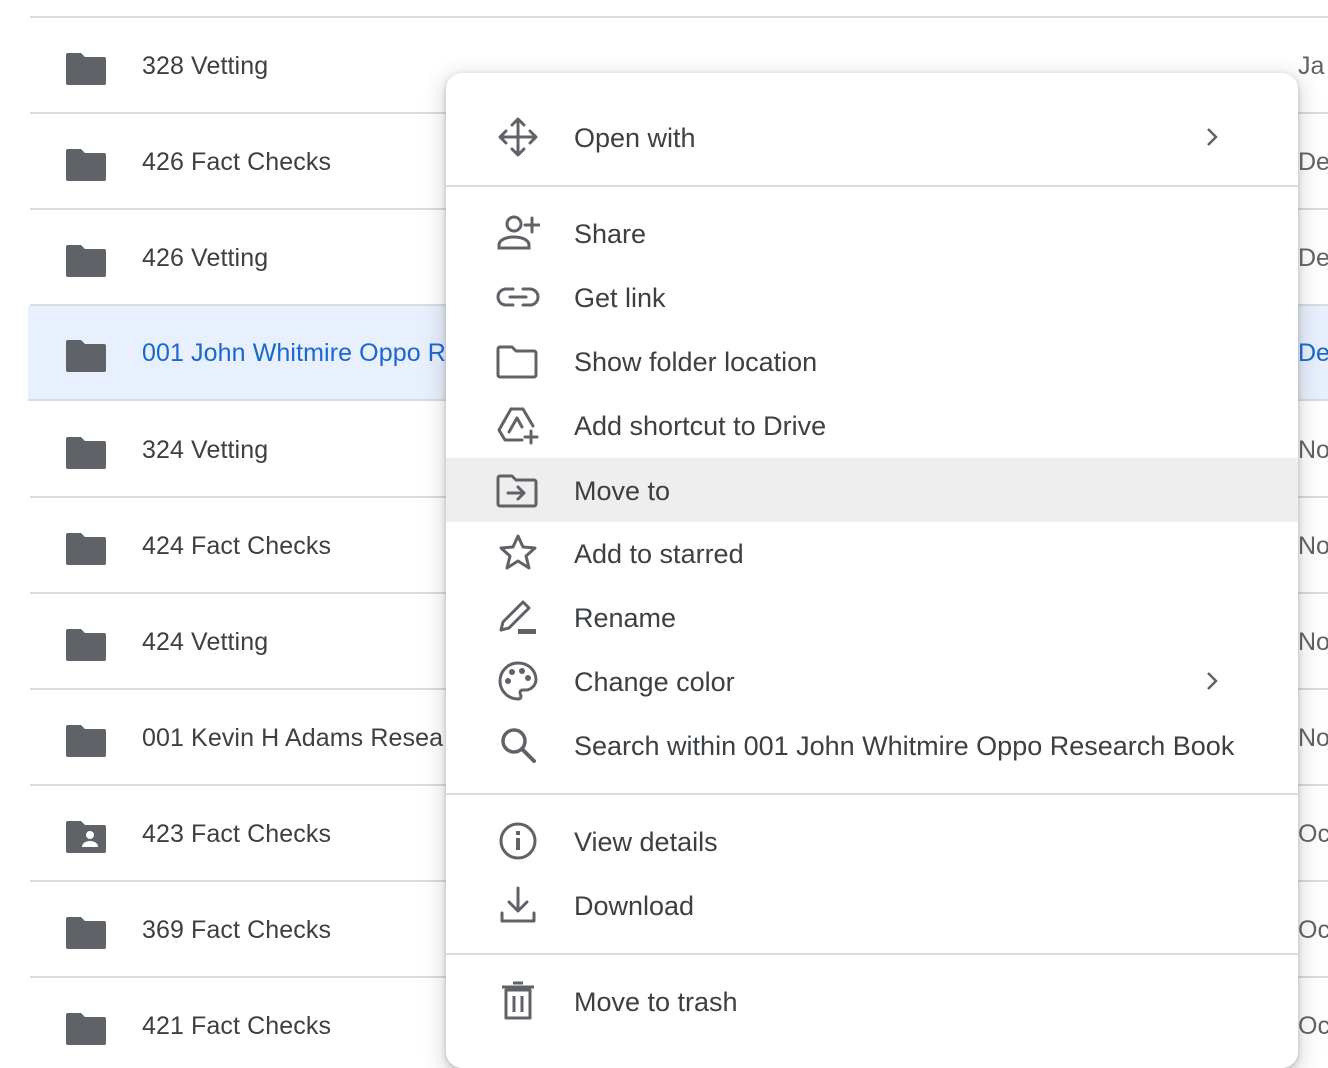  What do you see at coordinates (610, 234) in the screenshot?
I see `menu-item-label: Share` at bounding box center [610, 234].